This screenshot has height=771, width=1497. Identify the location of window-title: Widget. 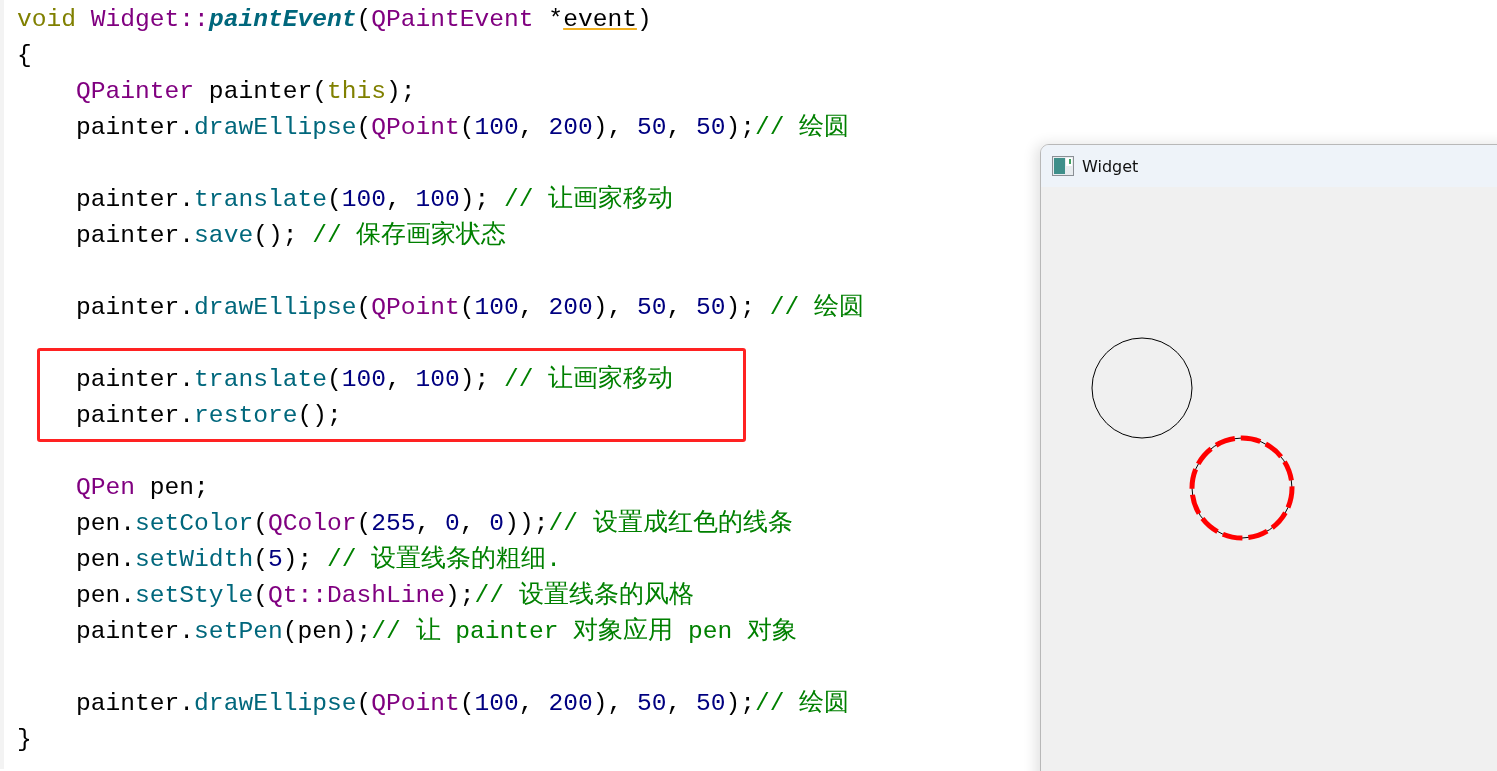
(1110, 166).